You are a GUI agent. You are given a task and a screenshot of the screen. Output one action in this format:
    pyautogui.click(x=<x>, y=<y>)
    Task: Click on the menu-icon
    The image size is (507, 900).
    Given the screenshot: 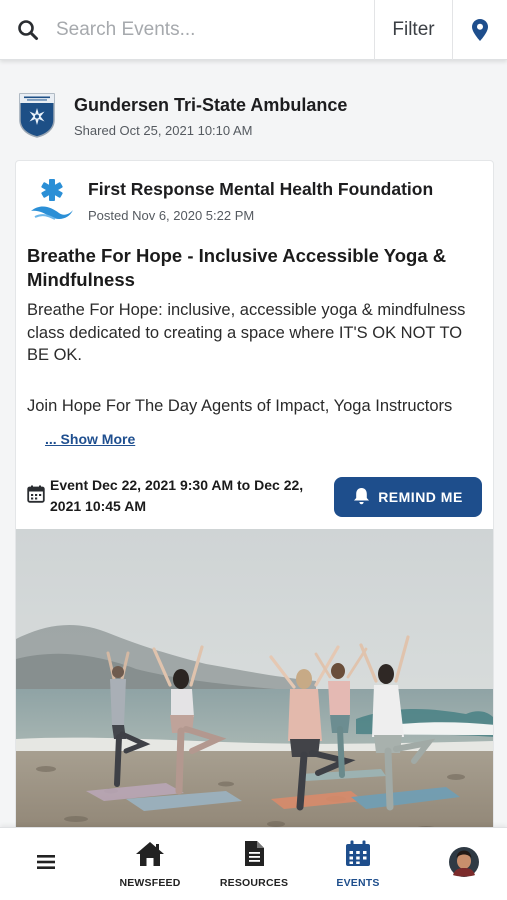 What is the action you would take?
    pyautogui.click(x=46, y=864)
    